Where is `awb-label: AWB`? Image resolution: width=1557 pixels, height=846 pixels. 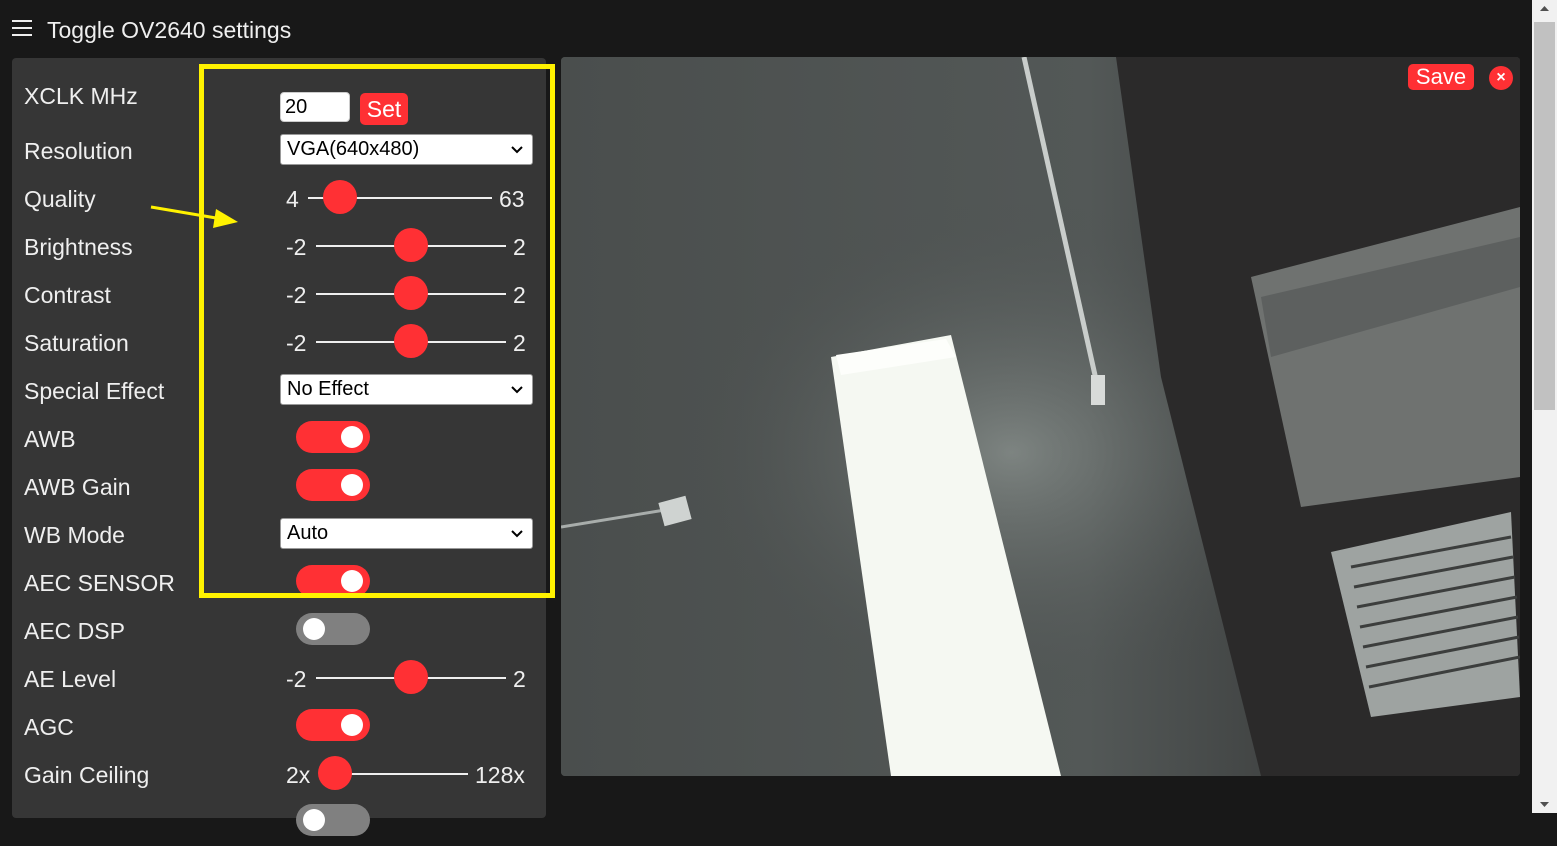 awb-label: AWB is located at coordinates (50, 439).